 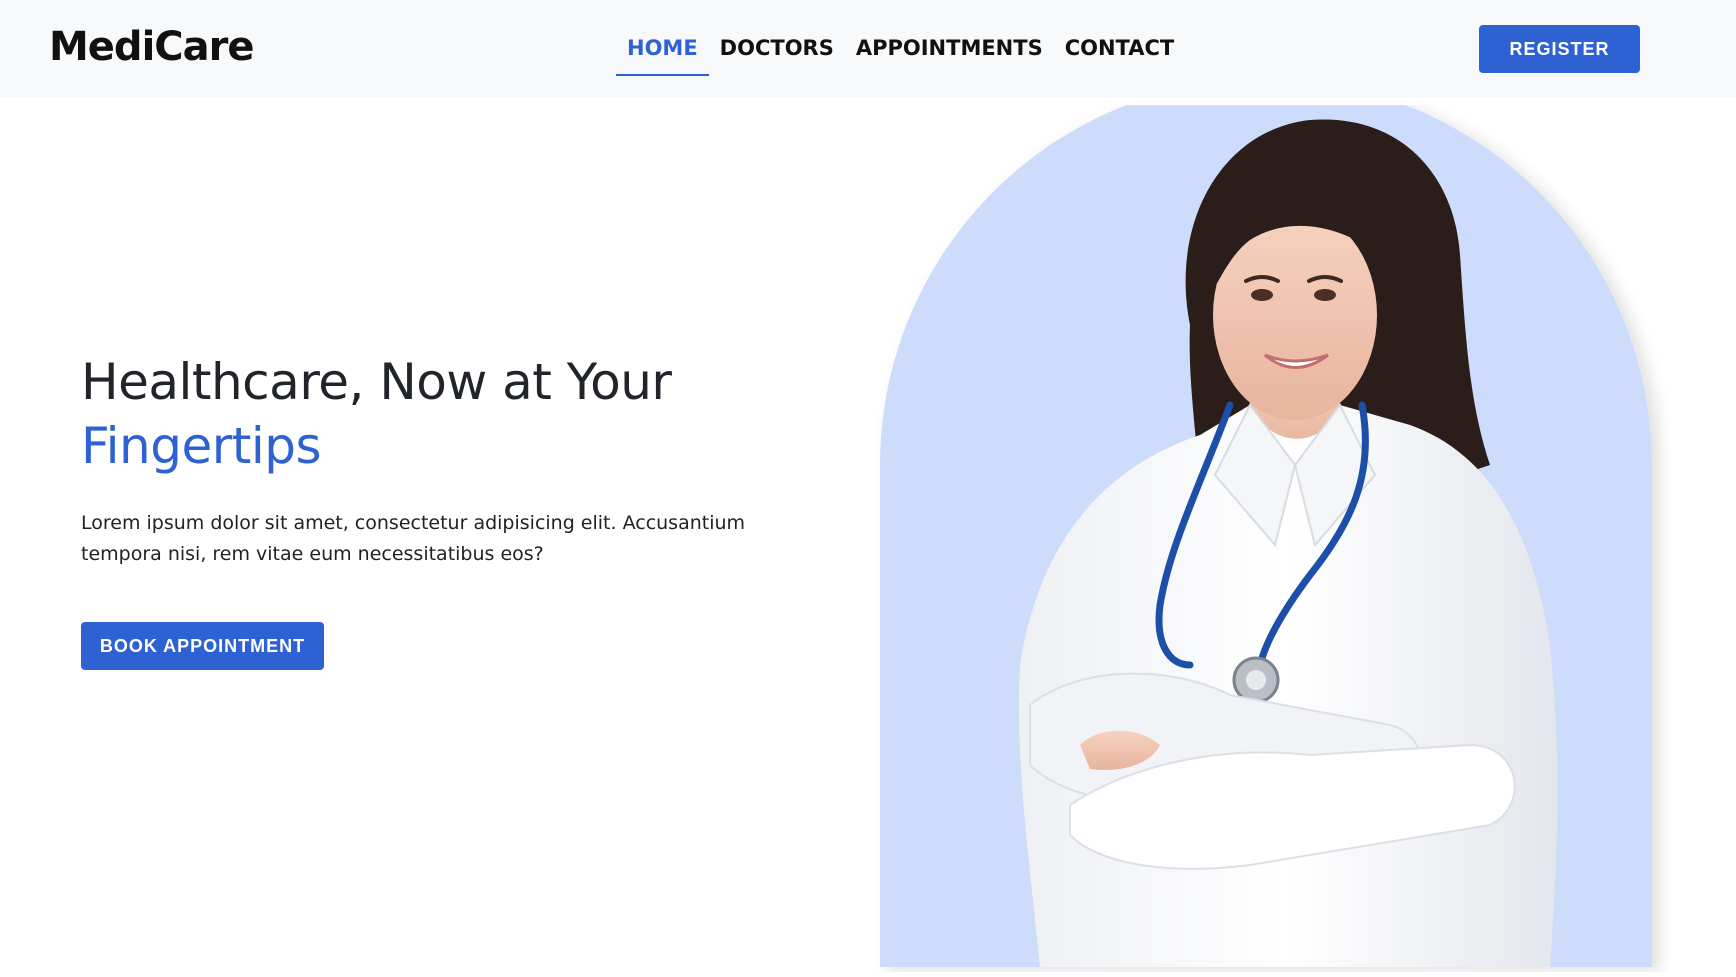 I want to click on register-button: REGISTER, so click(x=1559, y=49).